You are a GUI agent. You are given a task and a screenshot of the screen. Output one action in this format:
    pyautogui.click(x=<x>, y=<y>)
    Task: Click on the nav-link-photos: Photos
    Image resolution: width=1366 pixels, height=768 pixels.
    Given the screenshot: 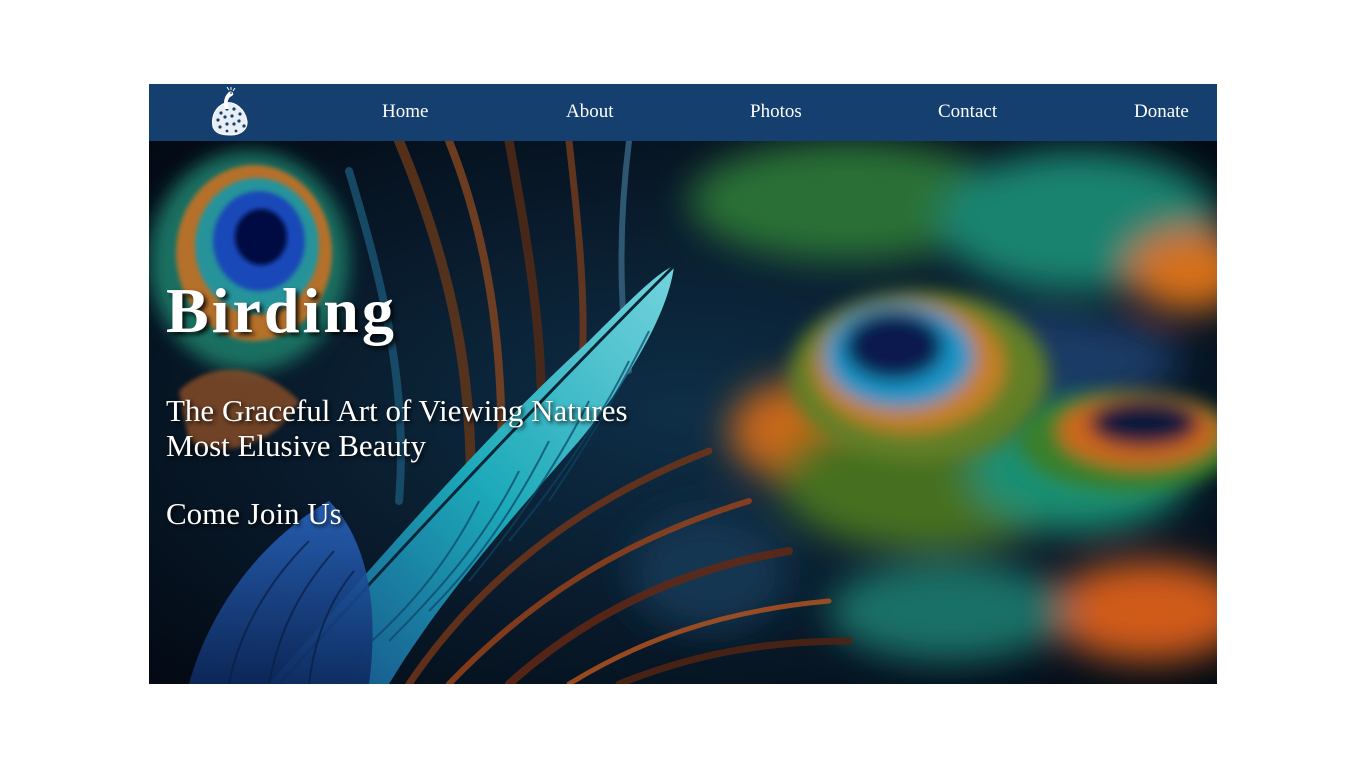 What is the action you would take?
    pyautogui.click(x=776, y=112)
    